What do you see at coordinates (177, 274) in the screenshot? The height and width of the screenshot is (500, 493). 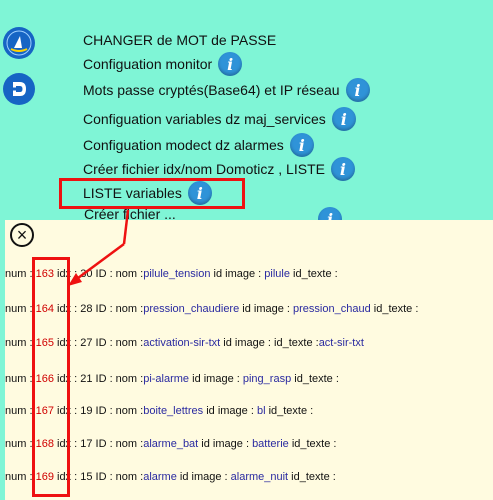 I see `row-nom: pilule_tension` at bounding box center [177, 274].